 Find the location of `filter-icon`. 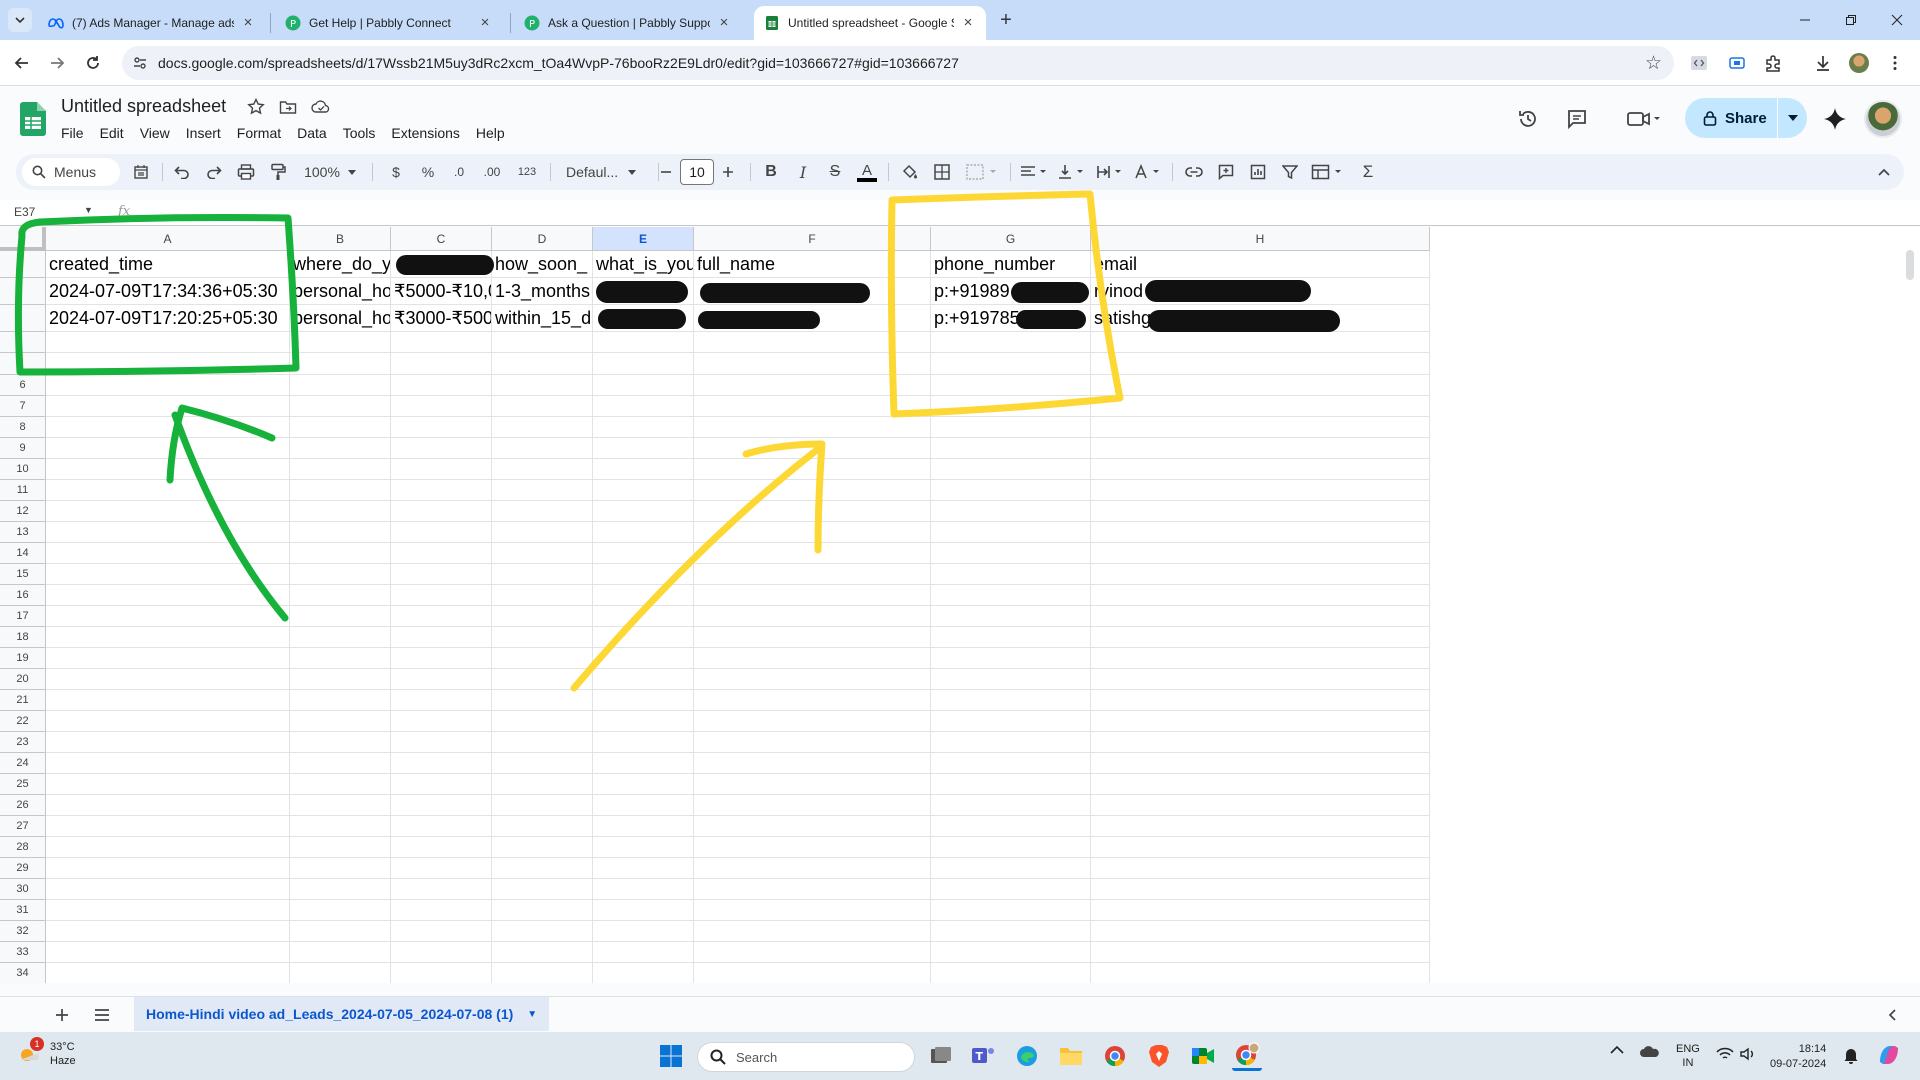

filter-icon is located at coordinates (1290, 172).